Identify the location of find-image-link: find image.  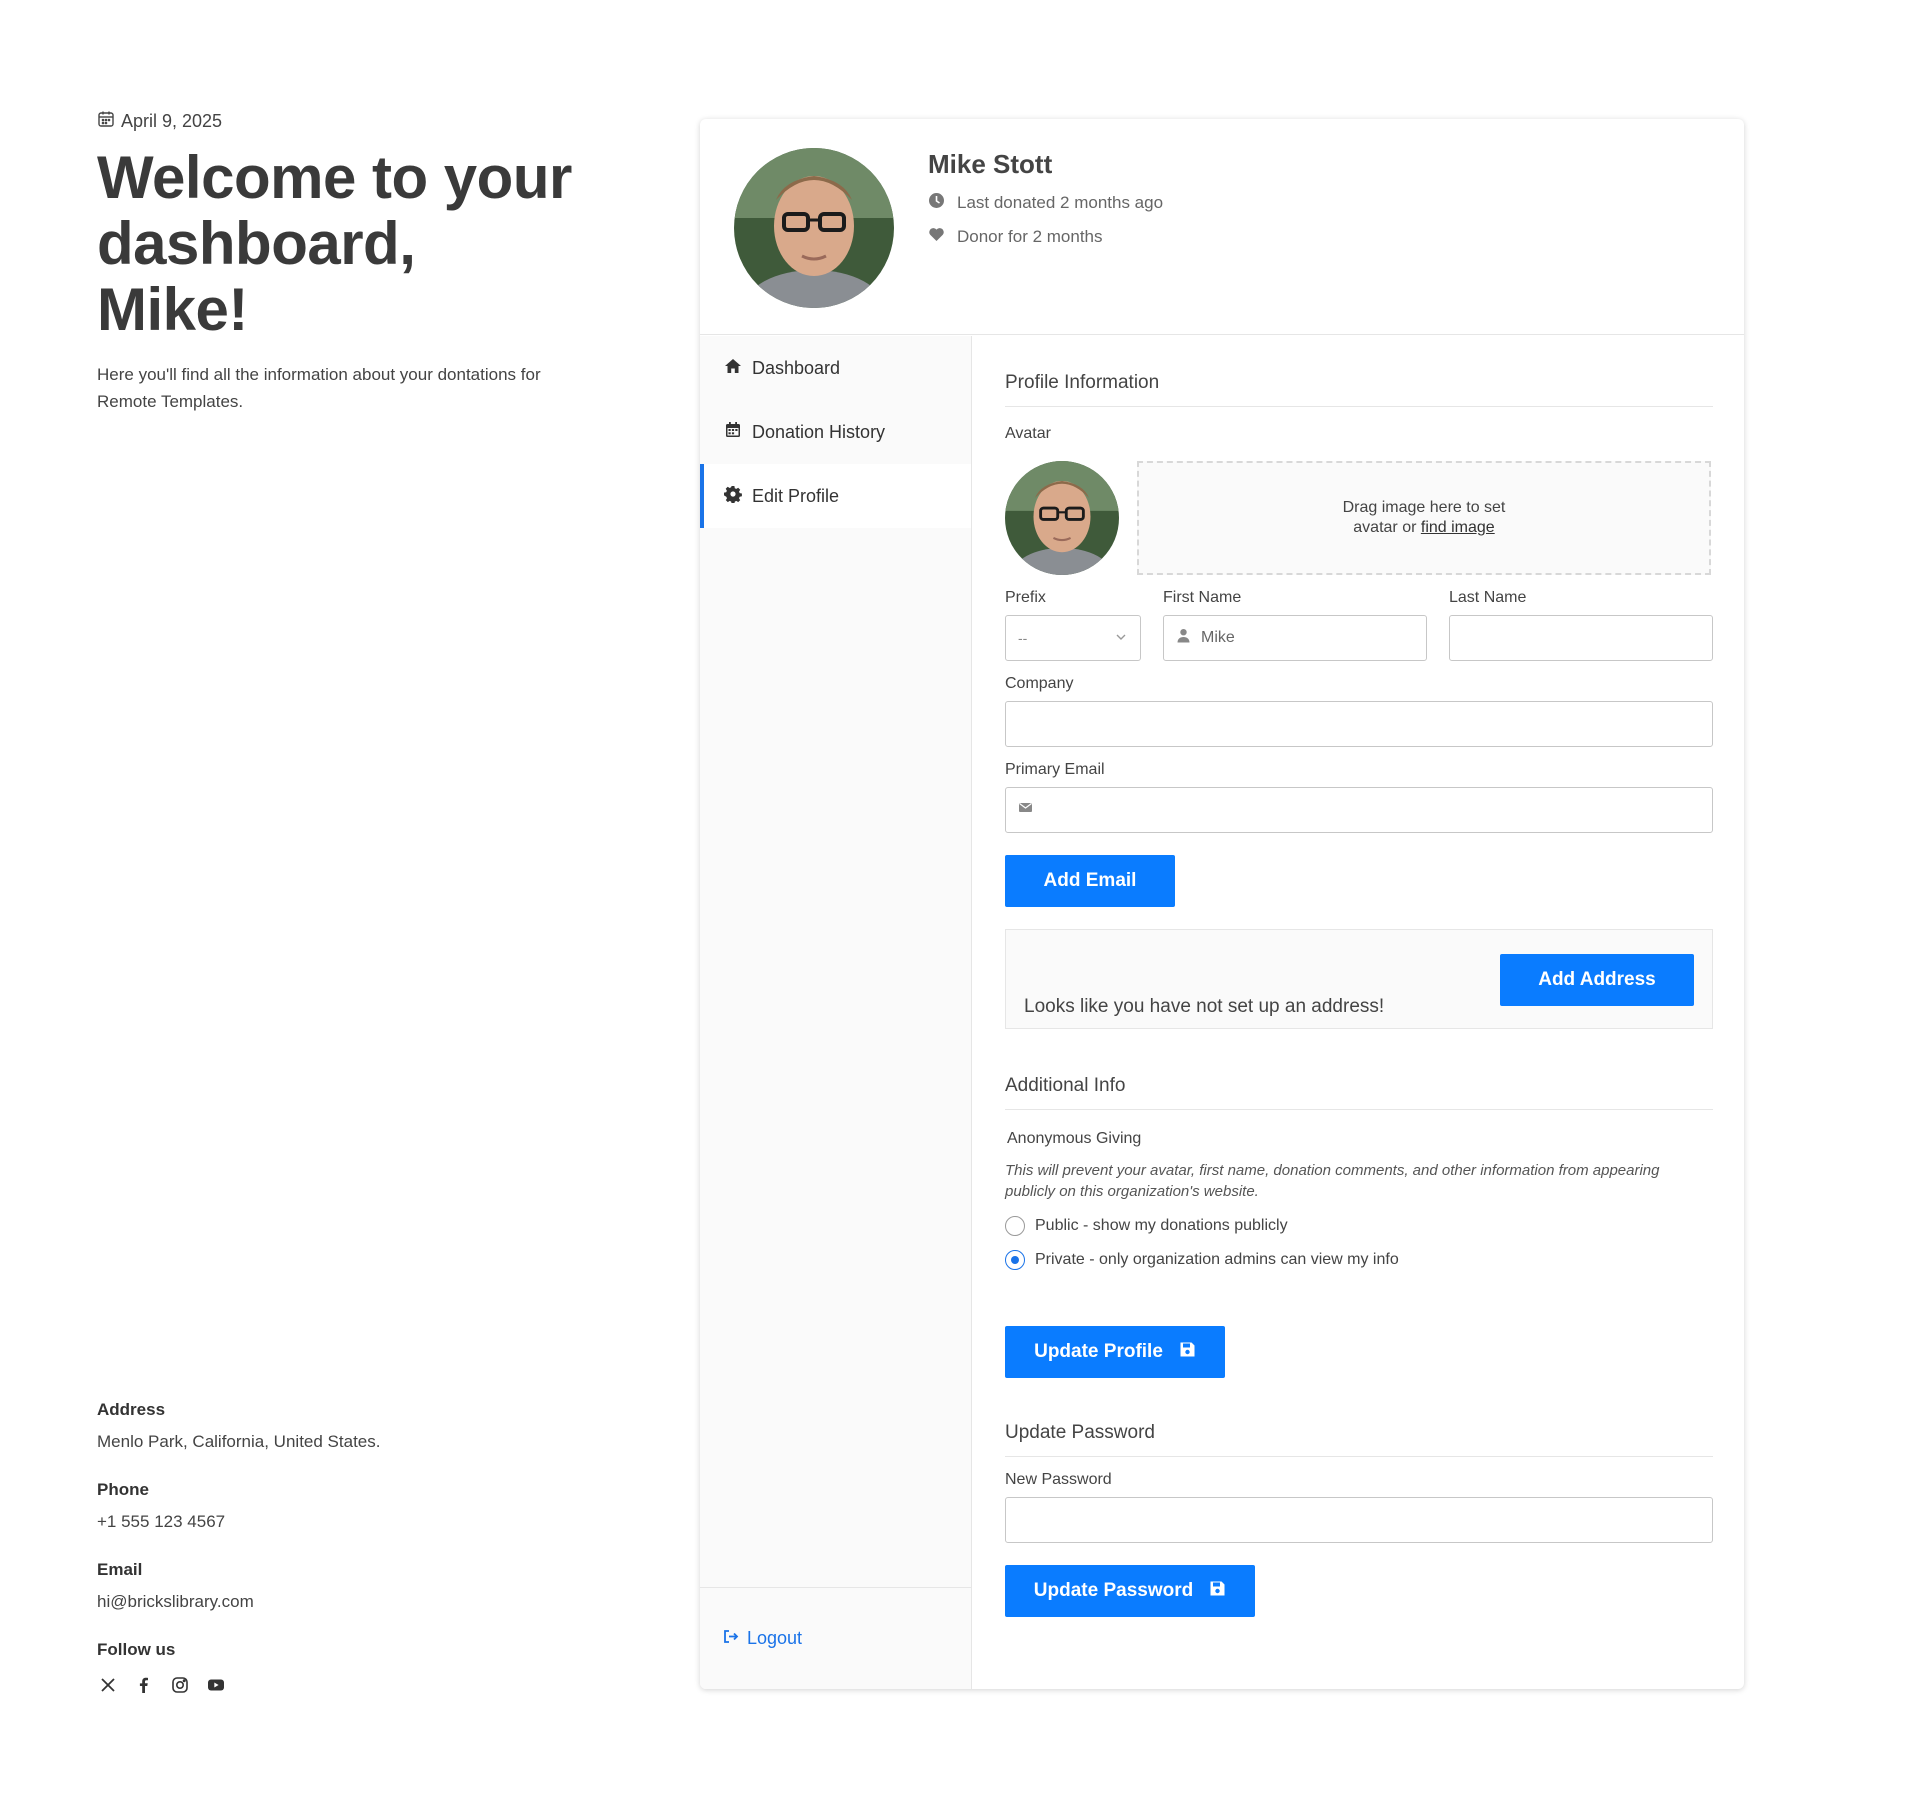
(1458, 527).